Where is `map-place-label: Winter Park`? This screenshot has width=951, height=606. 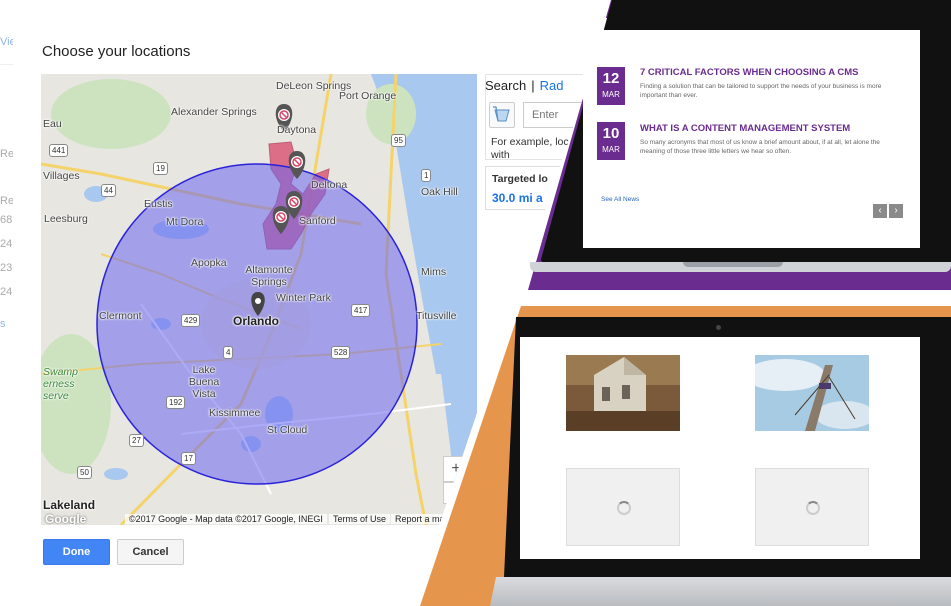 map-place-label: Winter Park is located at coordinates (303, 298).